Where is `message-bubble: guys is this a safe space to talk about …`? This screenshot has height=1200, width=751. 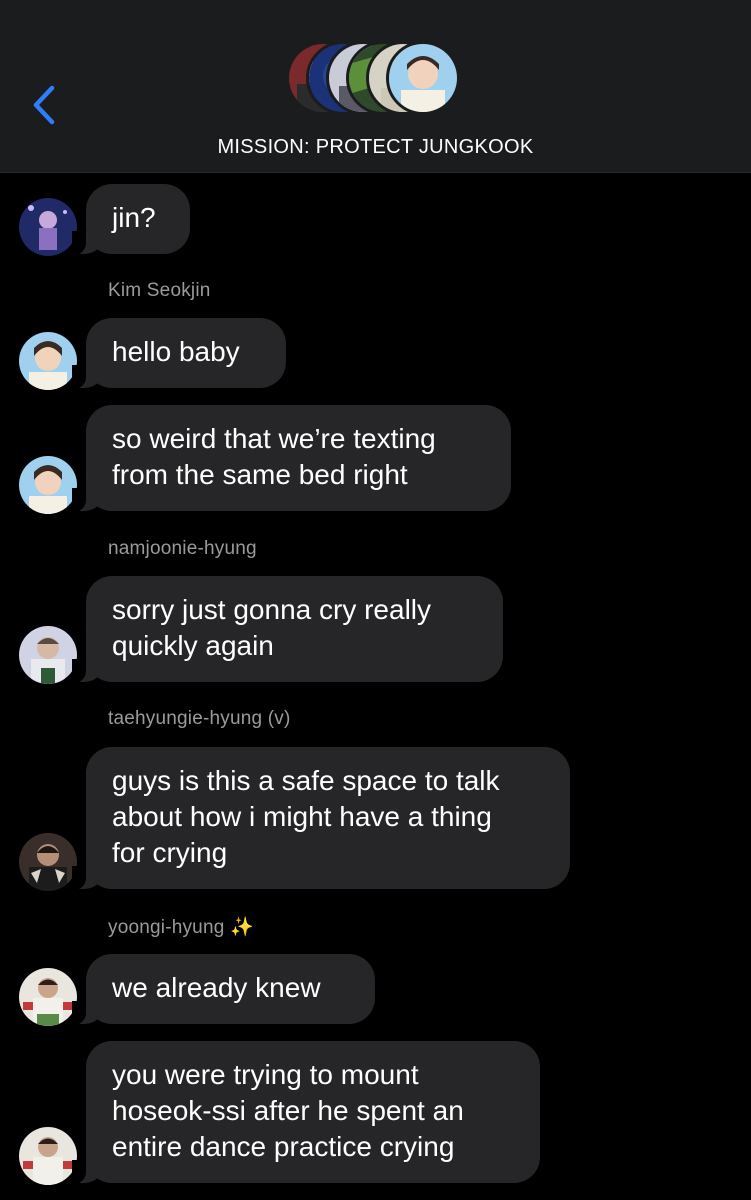
message-bubble: guys is this a safe space to talk about … is located at coordinates (321, 818).